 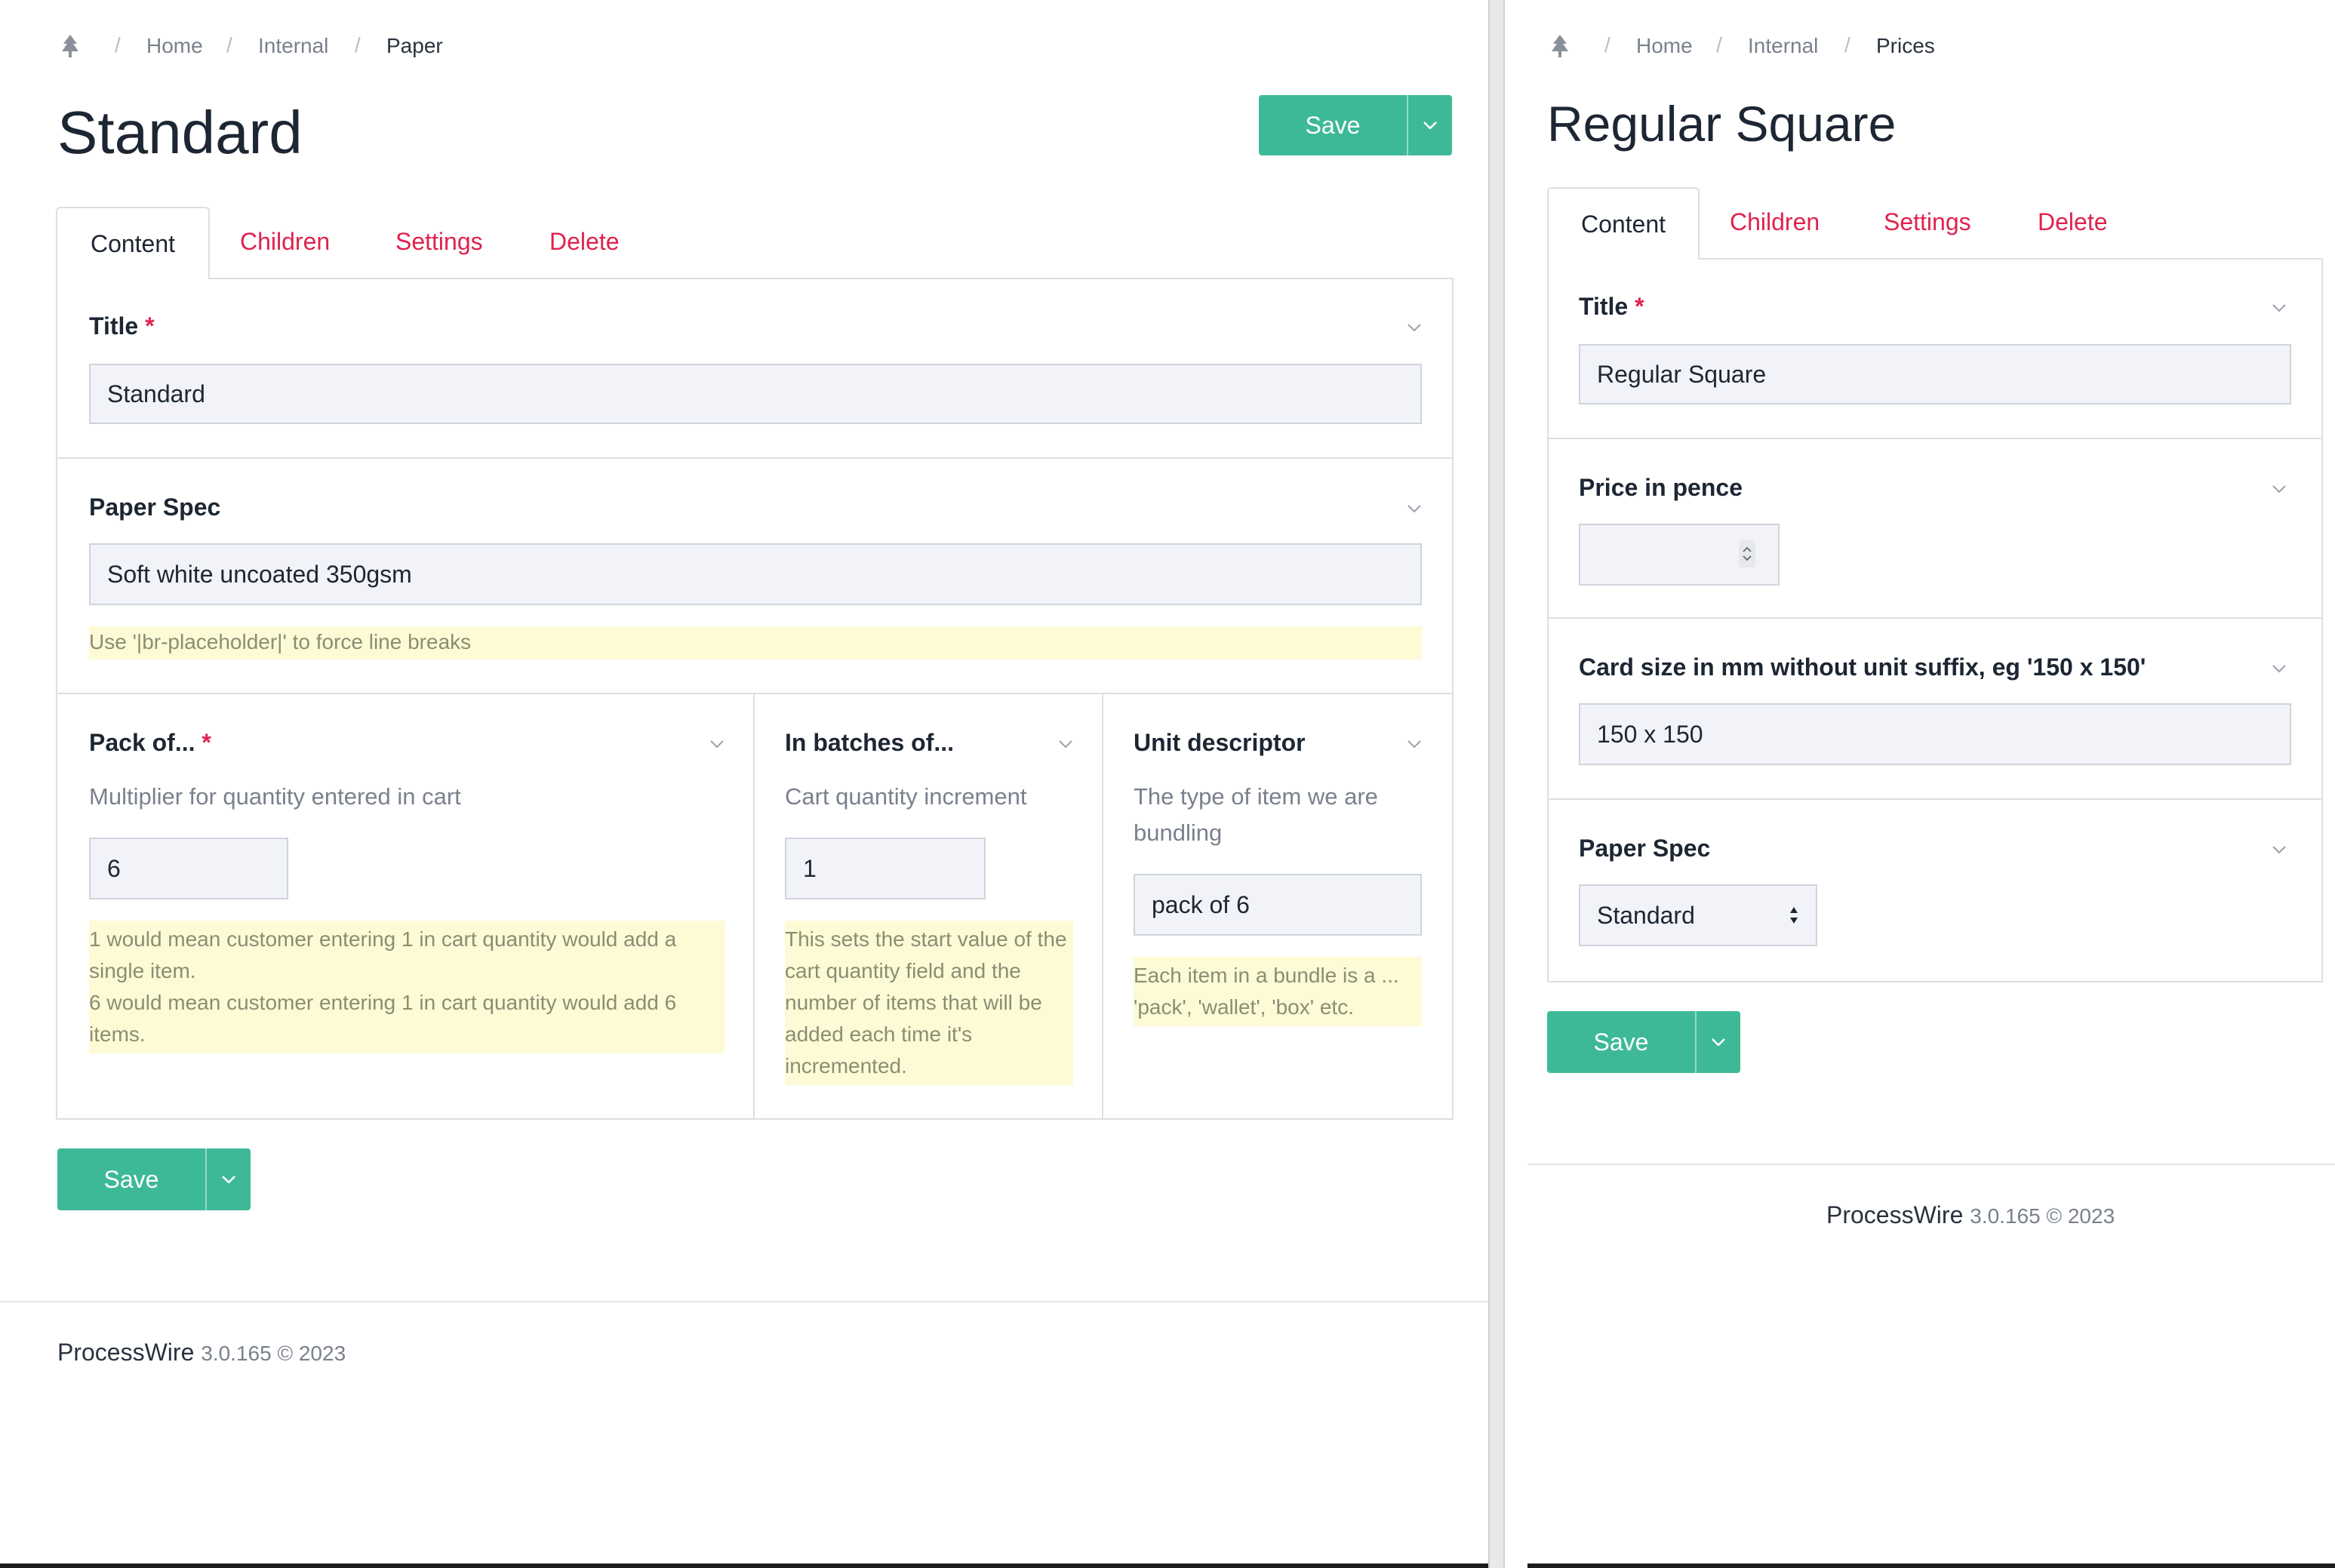 What do you see at coordinates (1935, 374) in the screenshot?
I see `title-input: Regular Square` at bounding box center [1935, 374].